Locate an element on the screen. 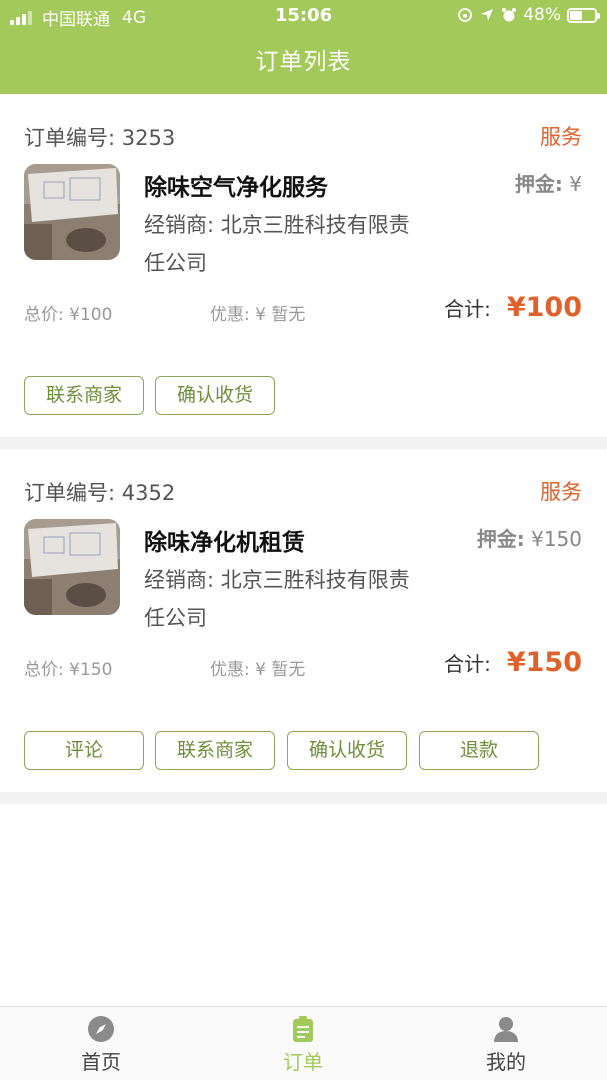 This screenshot has width=607, height=1080. tab-bar: 首页 订单 我的 is located at coordinates (303, 1043).